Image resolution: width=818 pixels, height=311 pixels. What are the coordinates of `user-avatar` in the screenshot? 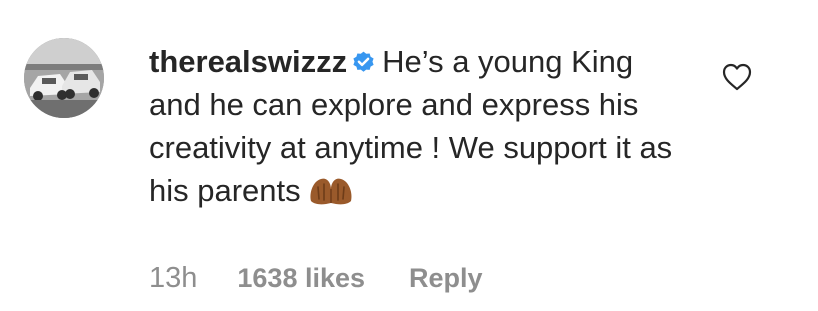 It's located at (64, 78).